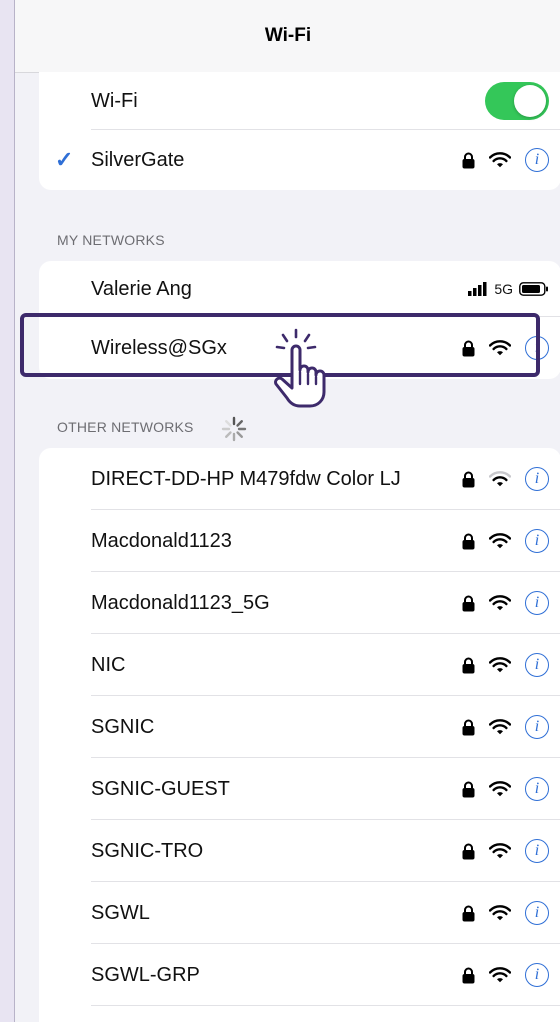  I want to click on wifi-toggle-label: Wi-Fi, so click(114, 100).